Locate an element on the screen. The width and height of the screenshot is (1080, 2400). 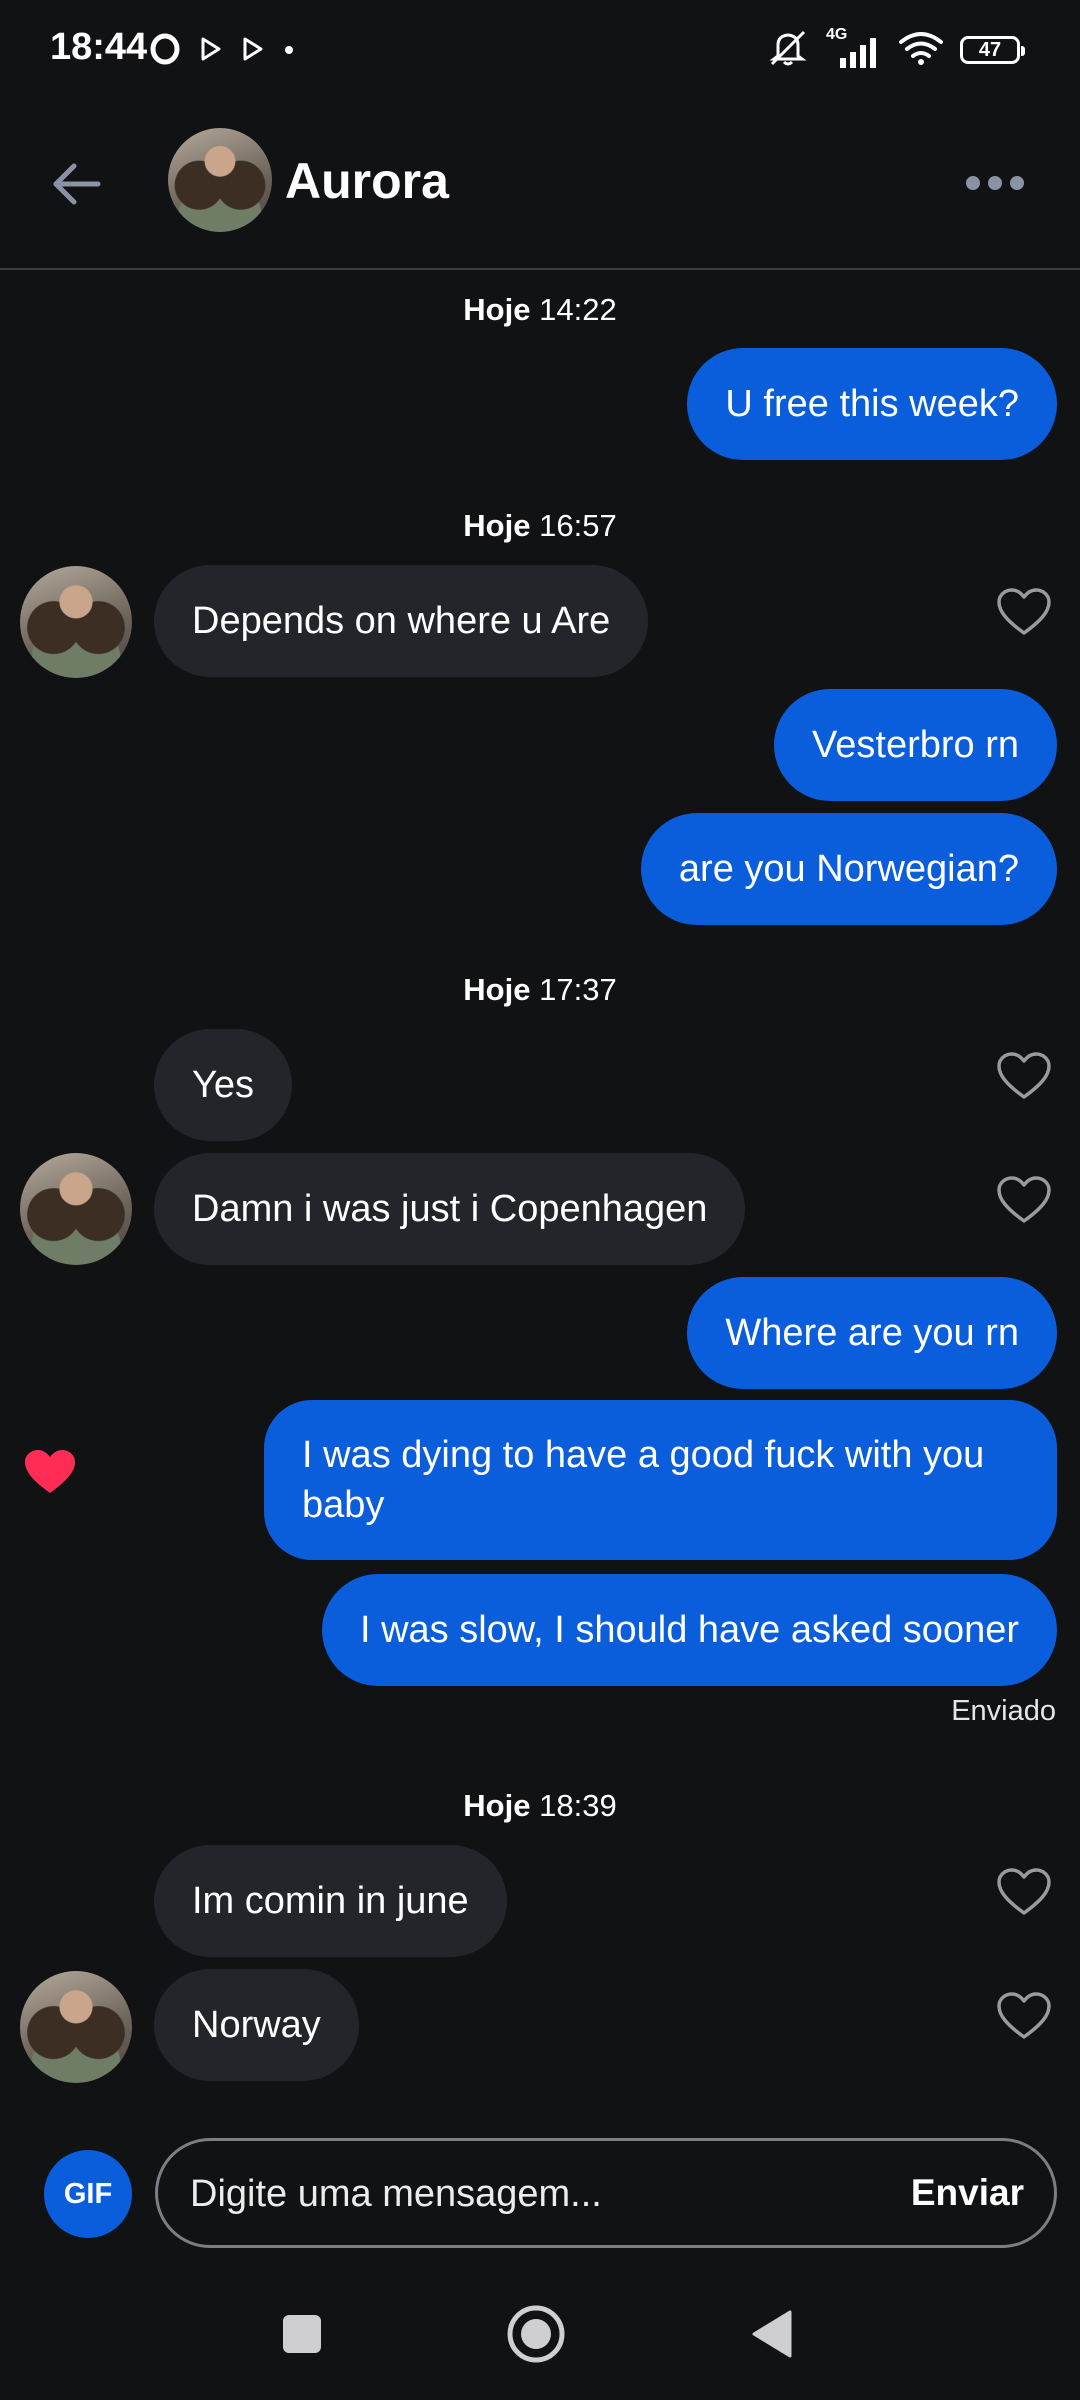
square-icon is located at coordinates (302, 2336).